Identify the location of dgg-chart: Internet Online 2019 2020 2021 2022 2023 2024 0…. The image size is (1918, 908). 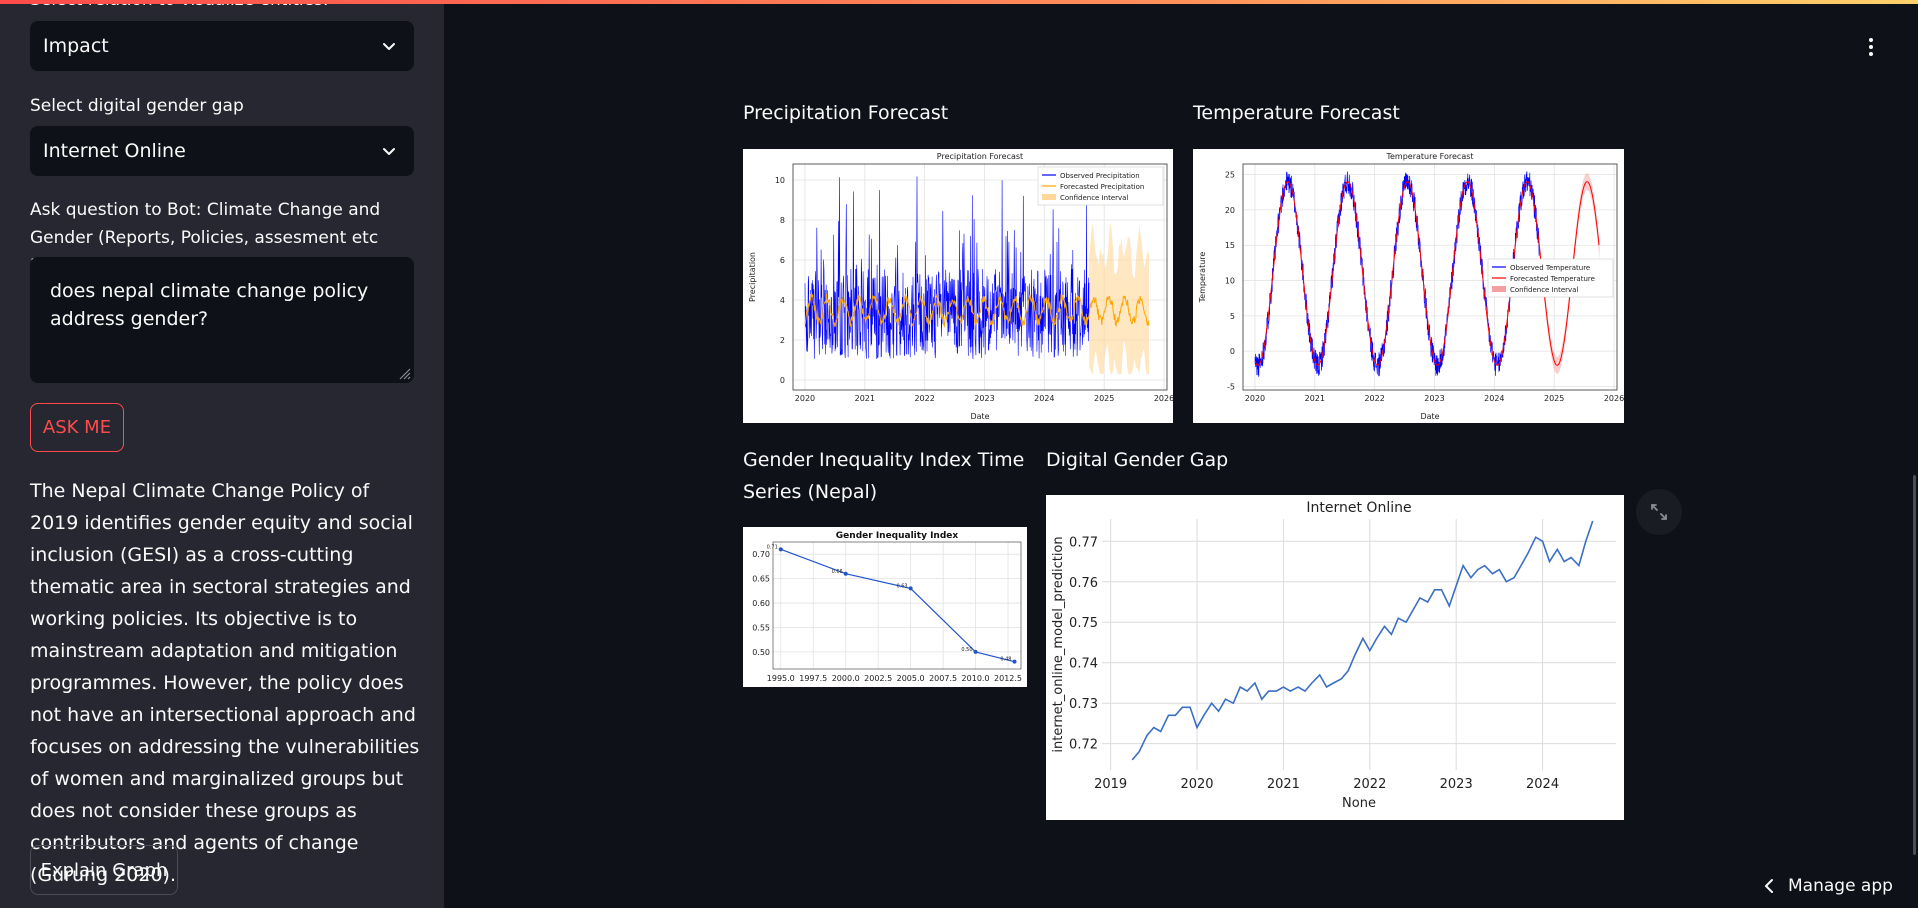
(1335, 657).